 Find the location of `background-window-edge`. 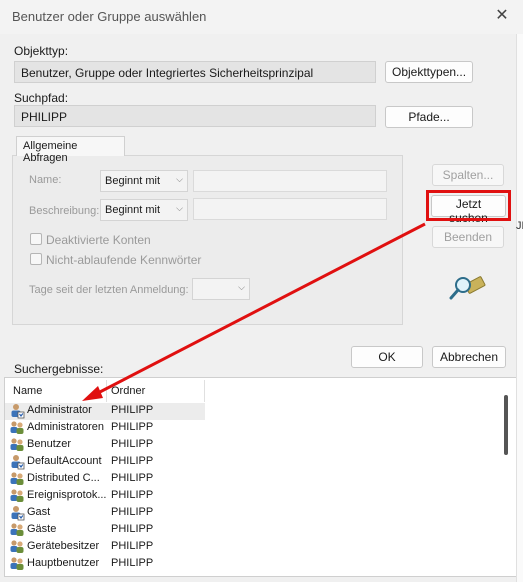

background-window-edge is located at coordinates (519, 308).